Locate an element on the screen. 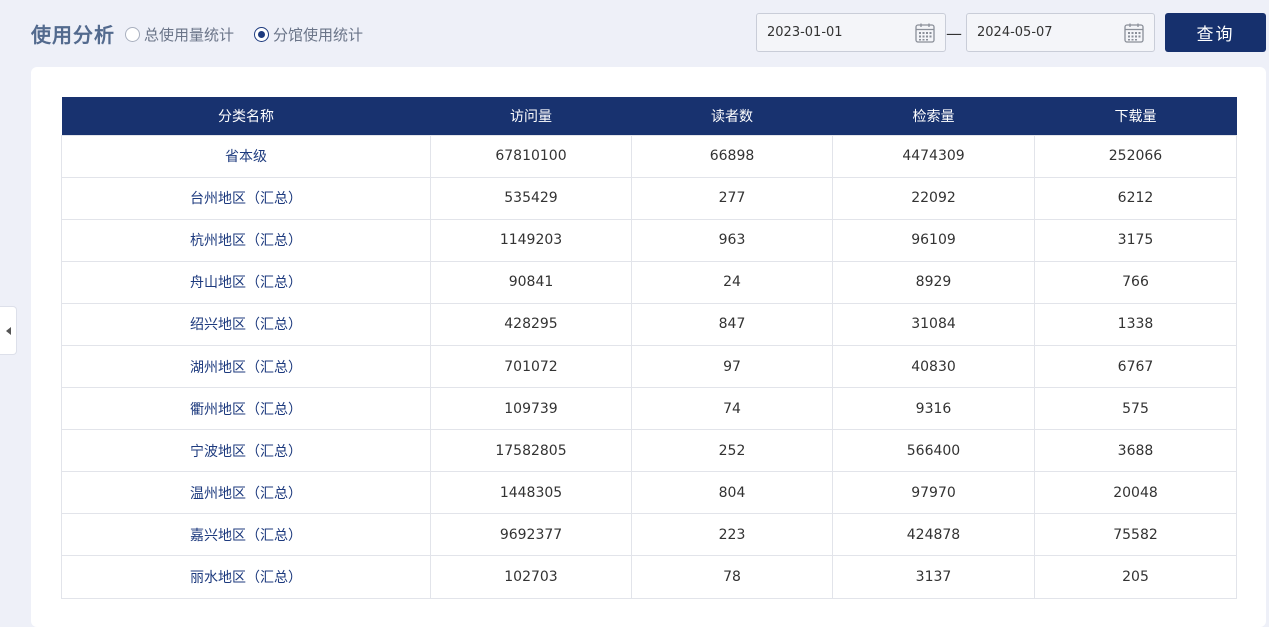  radio-branch-usage: 分馆使用统计 is located at coordinates (308, 34).